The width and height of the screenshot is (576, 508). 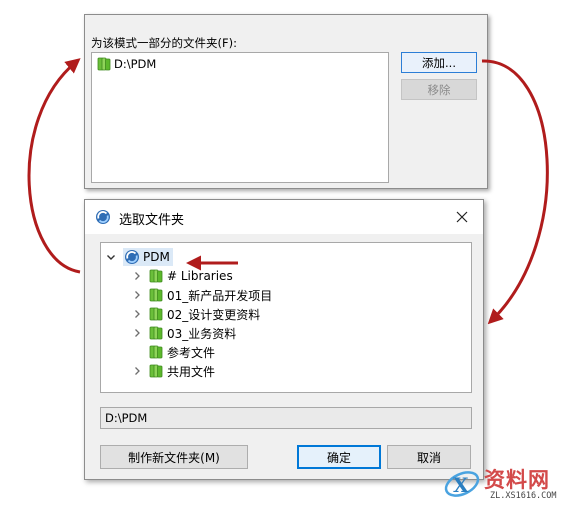 What do you see at coordinates (523, 496) in the screenshot?
I see `watermark-url: ZL.XS1616.COM` at bounding box center [523, 496].